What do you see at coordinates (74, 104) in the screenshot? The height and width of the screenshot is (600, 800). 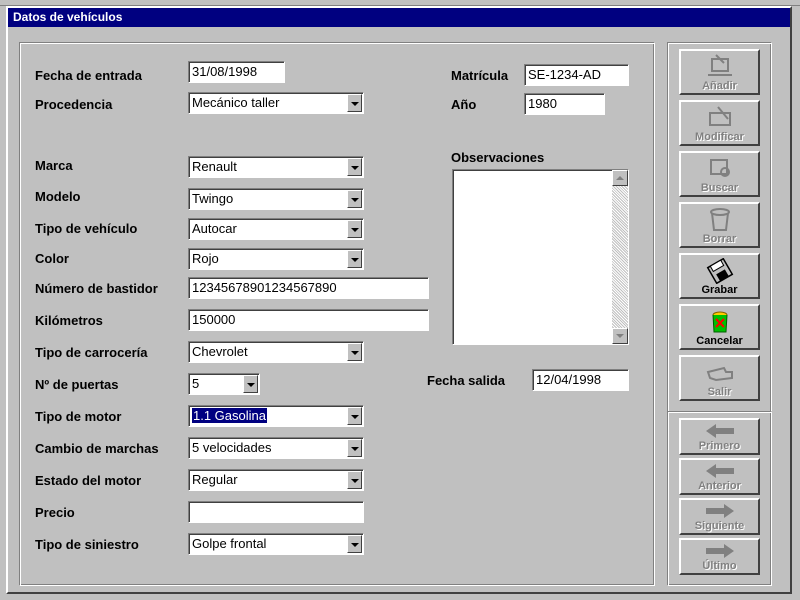 I see `label-procedencia: Procedencia` at bounding box center [74, 104].